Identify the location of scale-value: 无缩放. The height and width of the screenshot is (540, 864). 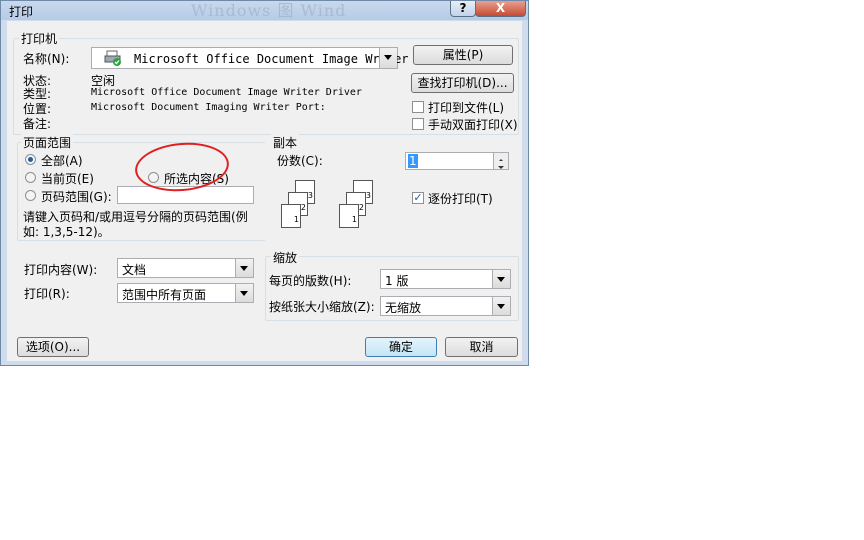
(403, 308).